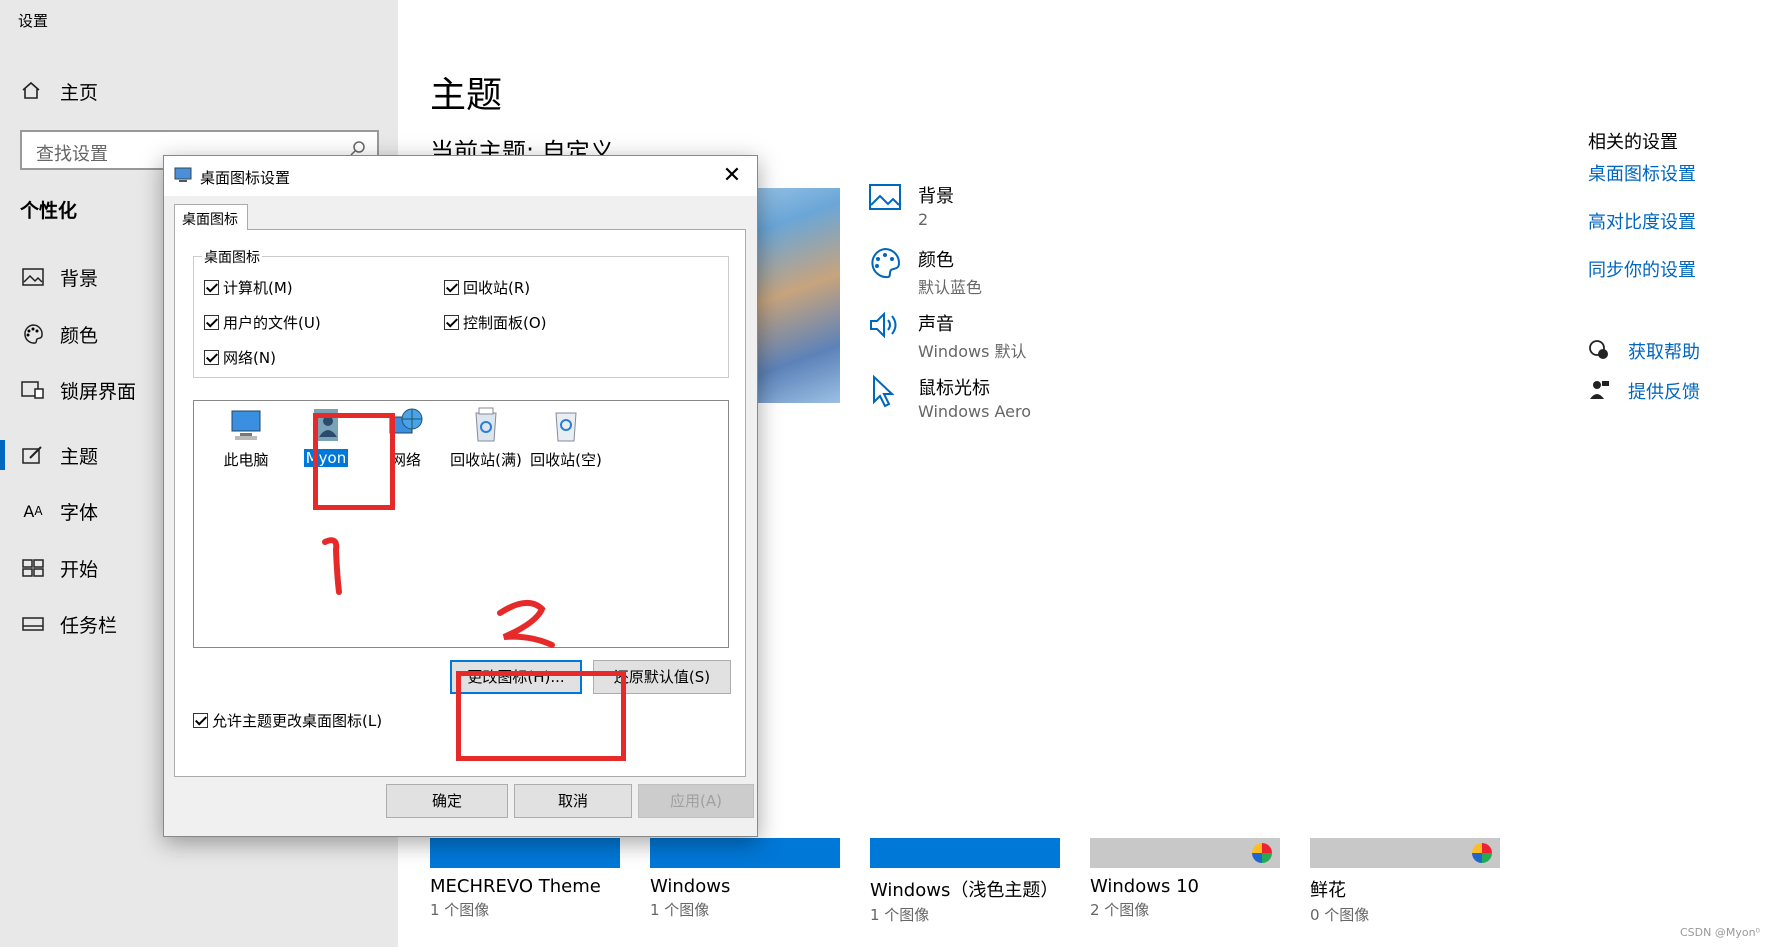 The width and height of the screenshot is (1766, 947). I want to click on prop-value: 默认蓝色, so click(950, 287).